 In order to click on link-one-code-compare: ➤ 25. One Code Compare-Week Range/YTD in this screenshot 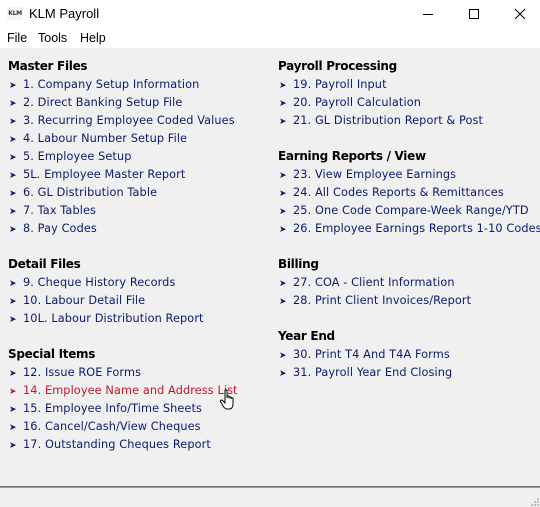, I will do `click(404, 210)`.